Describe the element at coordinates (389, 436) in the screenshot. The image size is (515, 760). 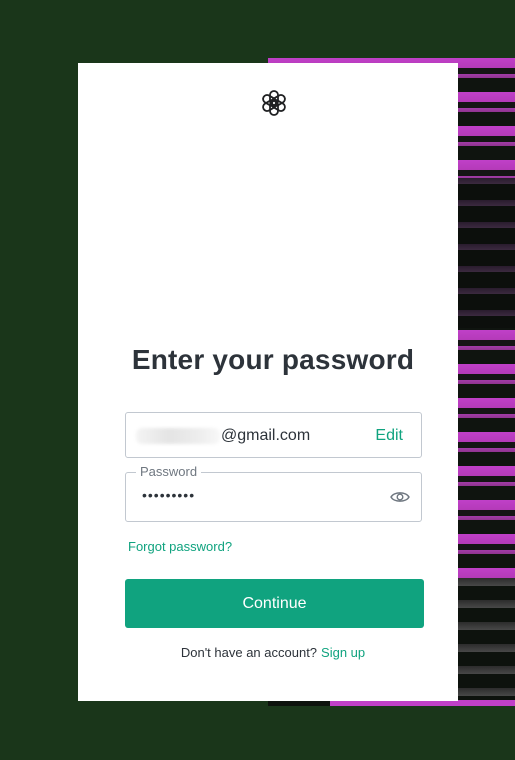
I see `edit-email-link: Edit` at that location.